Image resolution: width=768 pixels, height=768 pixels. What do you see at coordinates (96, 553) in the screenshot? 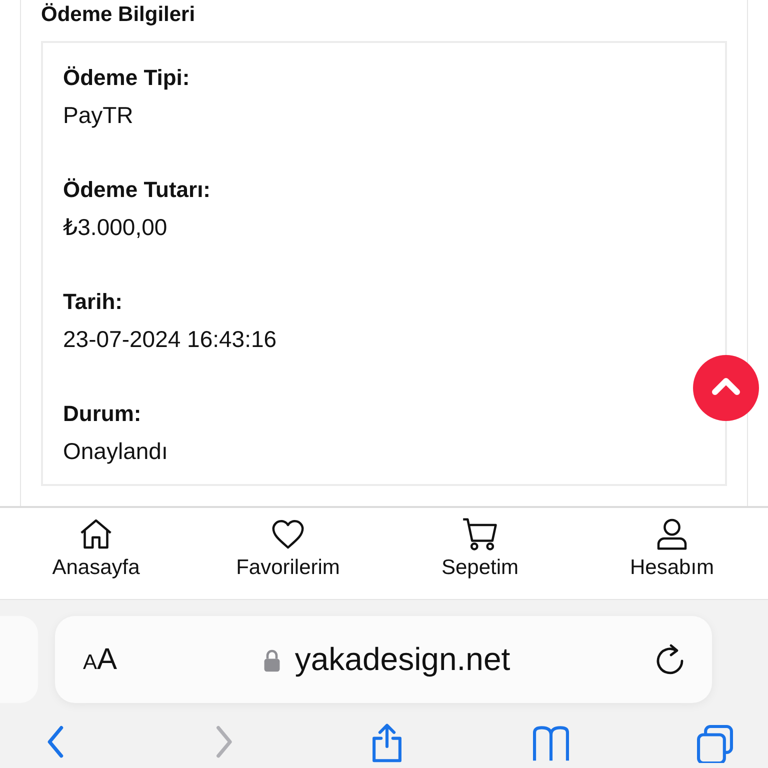
I see `nav-item: Anasayfa` at bounding box center [96, 553].